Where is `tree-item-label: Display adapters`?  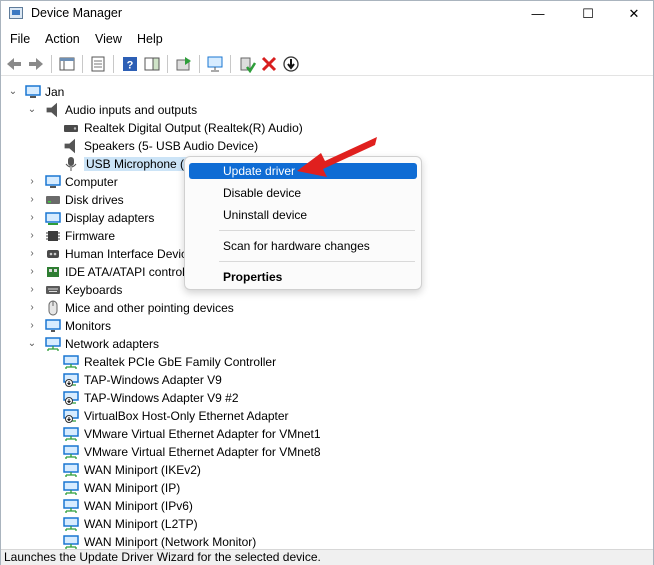 tree-item-label: Display adapters is located at coordinates (110, 218).